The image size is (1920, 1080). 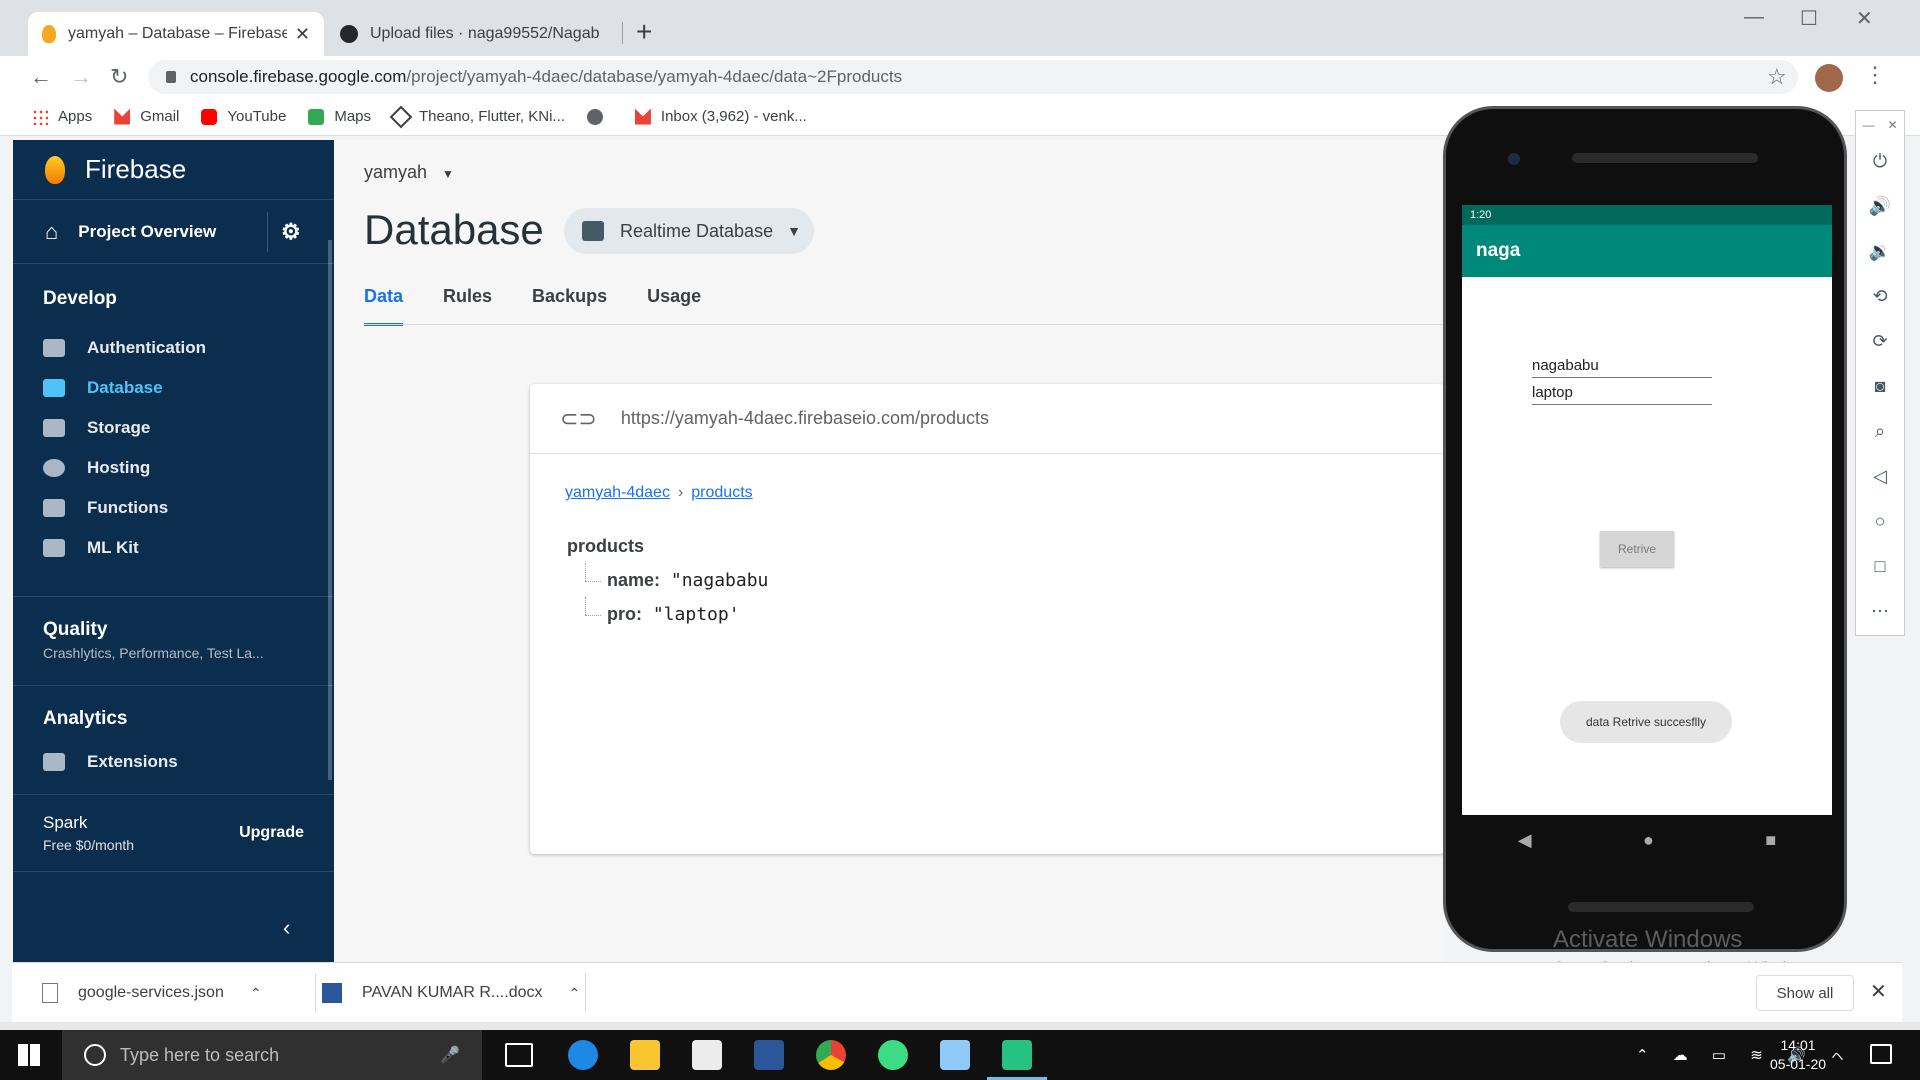 I want to click on home-circle-icon: ○, so click(x=1880, y=521).